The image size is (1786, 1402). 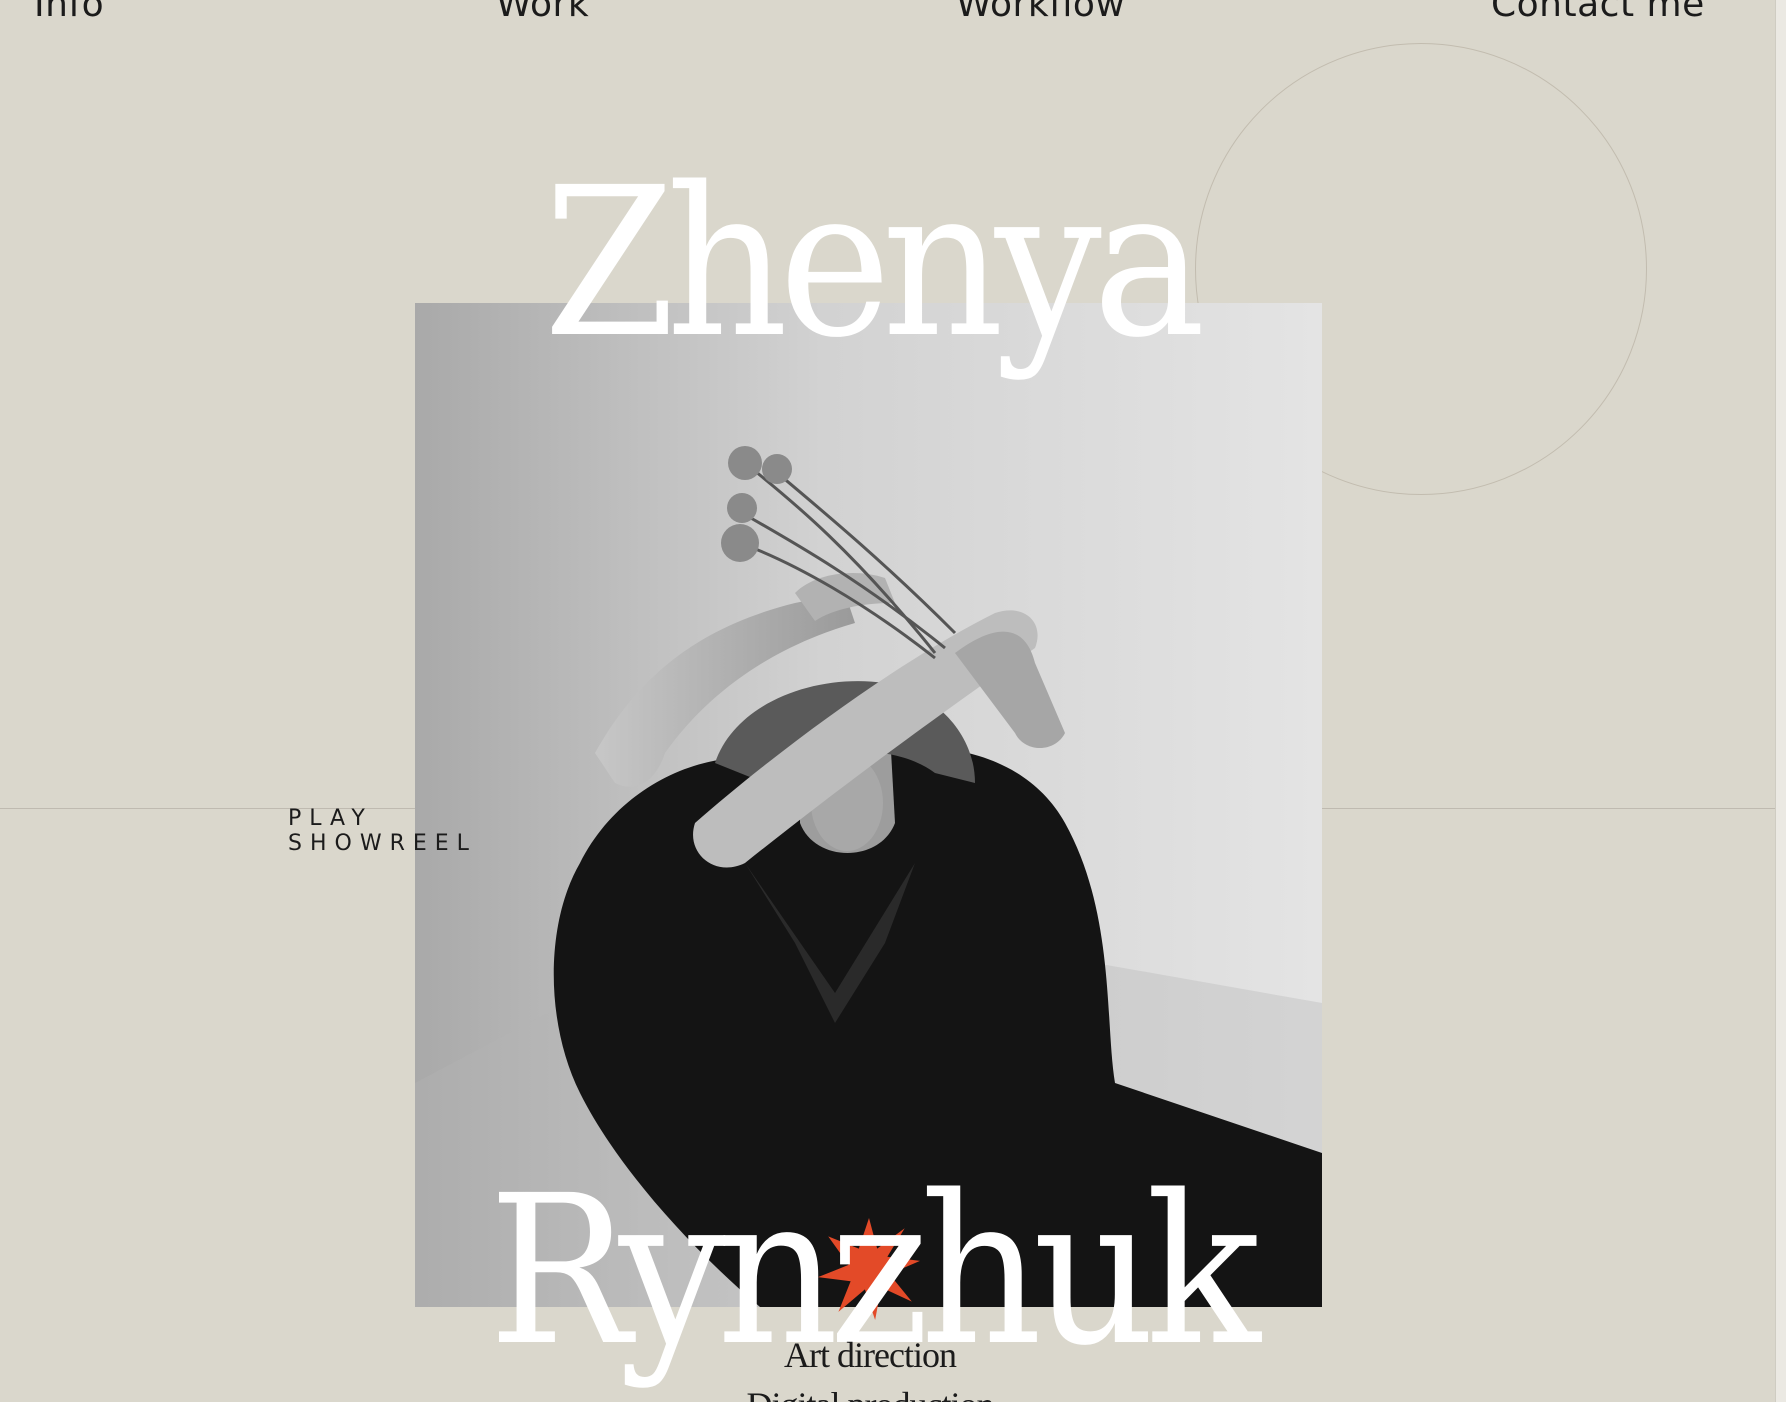 What do you see at coordinates (1040, 12) in the screenshot?
I see `nav-link-workflow: Workflow` at bounding box center [1040, 12].